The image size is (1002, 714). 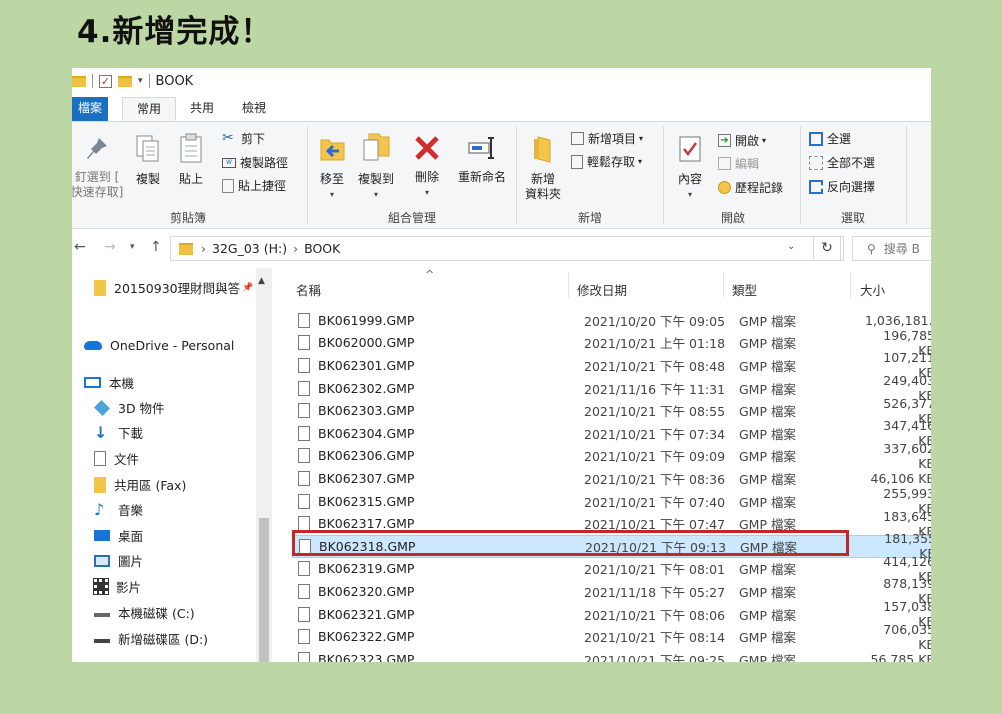 I want to click on new-folder-icon, so click(x=125, y=81).